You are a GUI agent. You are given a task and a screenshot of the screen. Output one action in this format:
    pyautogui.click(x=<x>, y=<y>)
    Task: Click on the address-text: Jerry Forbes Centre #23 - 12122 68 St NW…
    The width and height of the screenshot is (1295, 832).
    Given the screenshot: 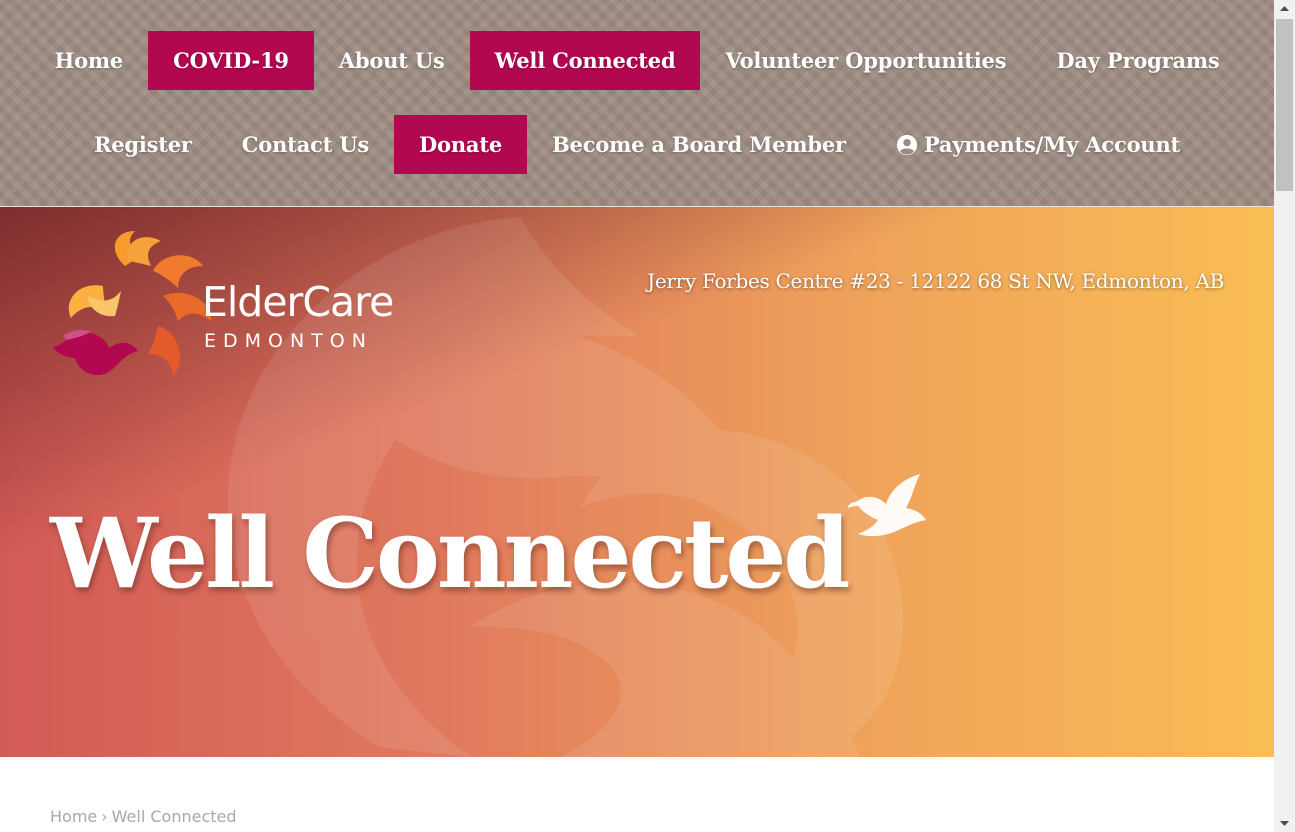 What is the action you would take?
    pyautogui.click(x=935, y=281)
    